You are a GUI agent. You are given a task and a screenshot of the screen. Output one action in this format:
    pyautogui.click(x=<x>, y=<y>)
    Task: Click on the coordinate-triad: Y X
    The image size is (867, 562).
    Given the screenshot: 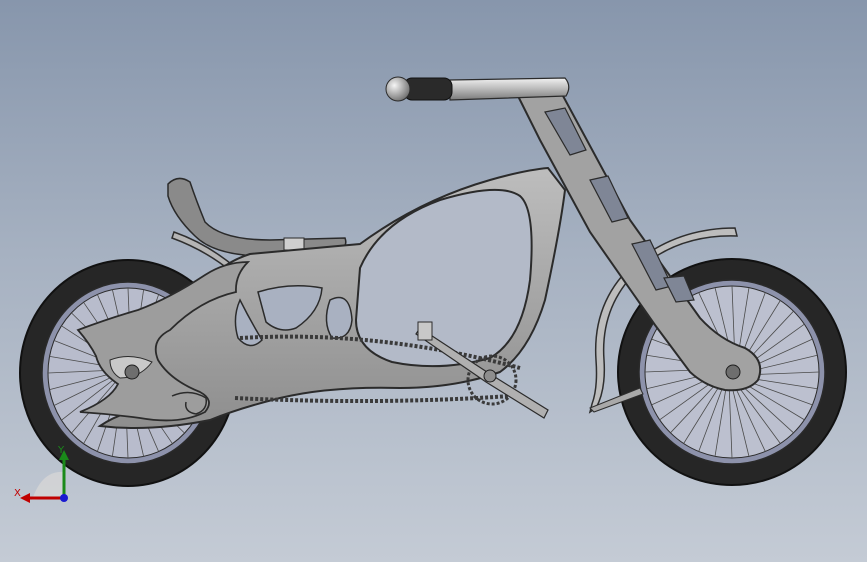 What is the action you would take?
    pyautogui.click(x=41, y=474)
    